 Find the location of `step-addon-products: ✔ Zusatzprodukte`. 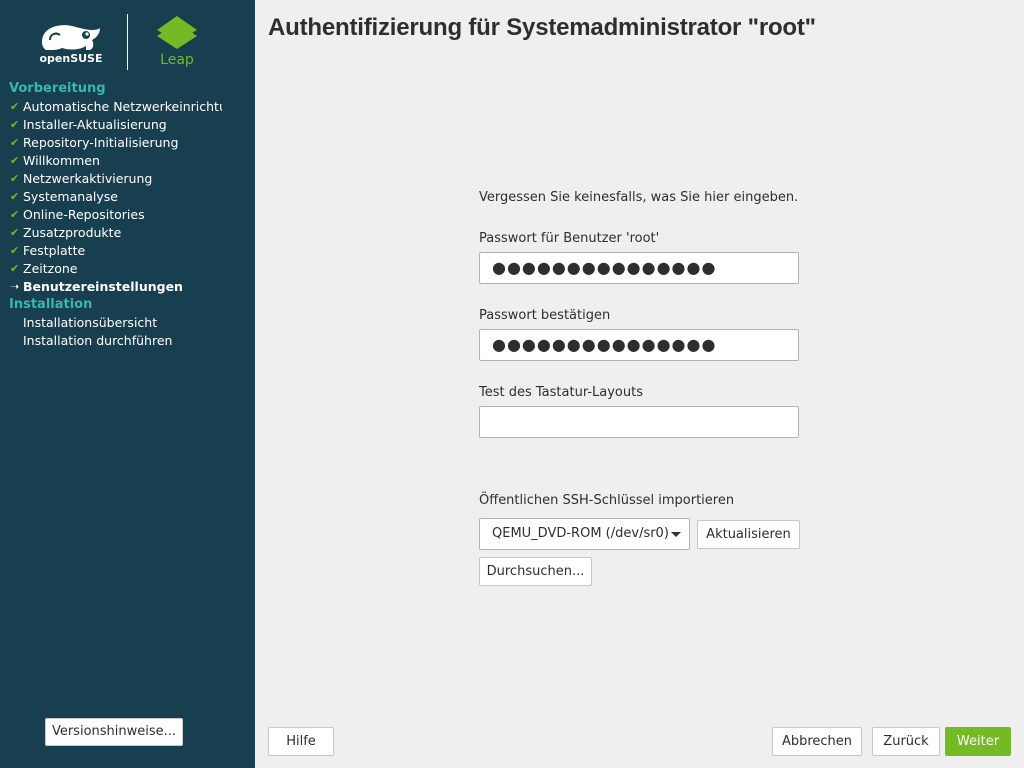

step-addon-products: ✔ Zusatzprodukte is located at coordinates (66, 232).